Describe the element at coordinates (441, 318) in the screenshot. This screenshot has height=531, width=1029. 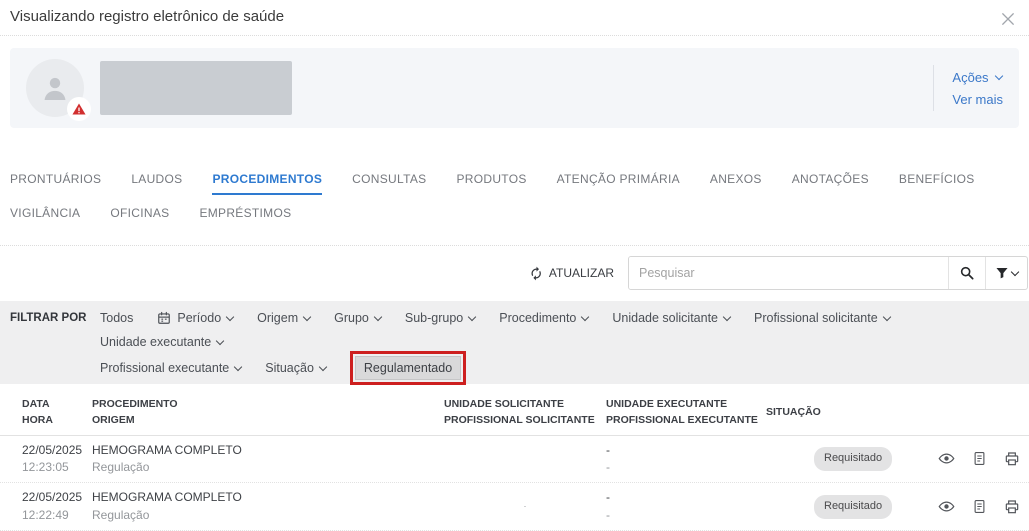
I see `filter-sub-grupo: Sub-grupo` at that location.